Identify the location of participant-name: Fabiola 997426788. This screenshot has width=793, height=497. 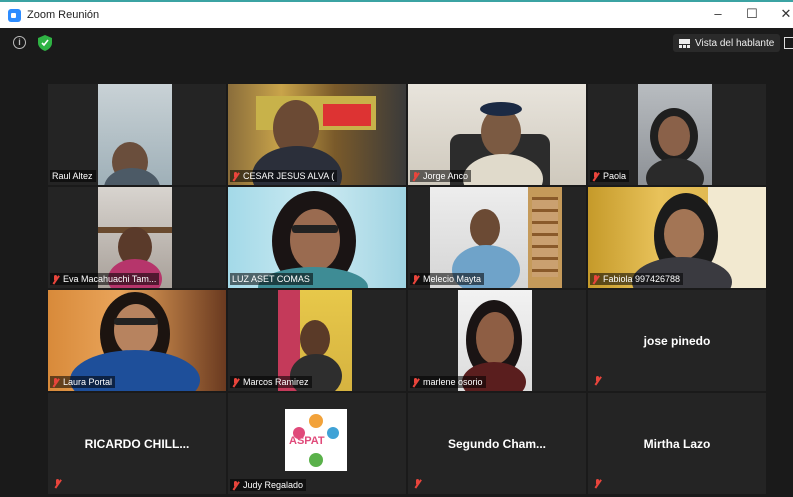
(642, 279).